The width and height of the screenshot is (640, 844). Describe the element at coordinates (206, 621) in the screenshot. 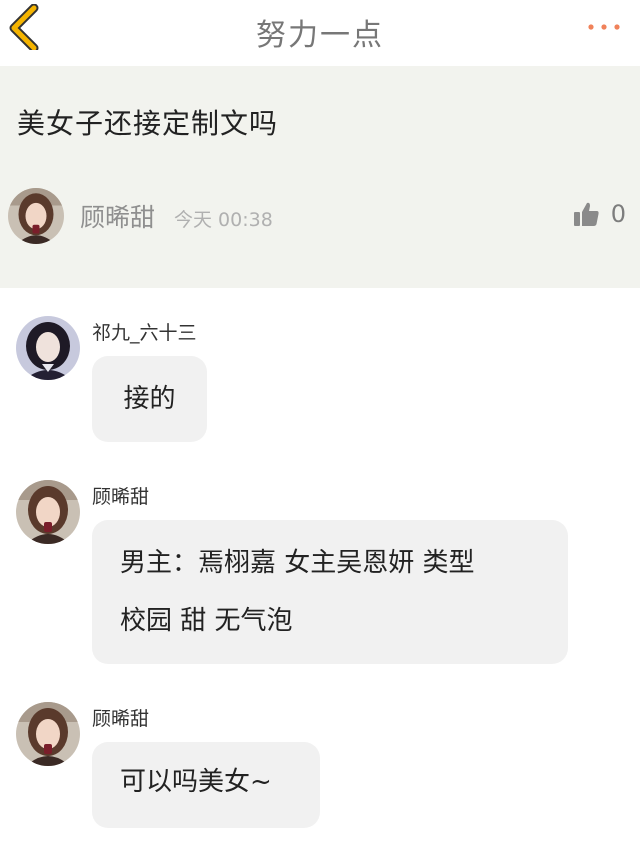

I see `message-text: 校园 甜 无气泡` at that location.